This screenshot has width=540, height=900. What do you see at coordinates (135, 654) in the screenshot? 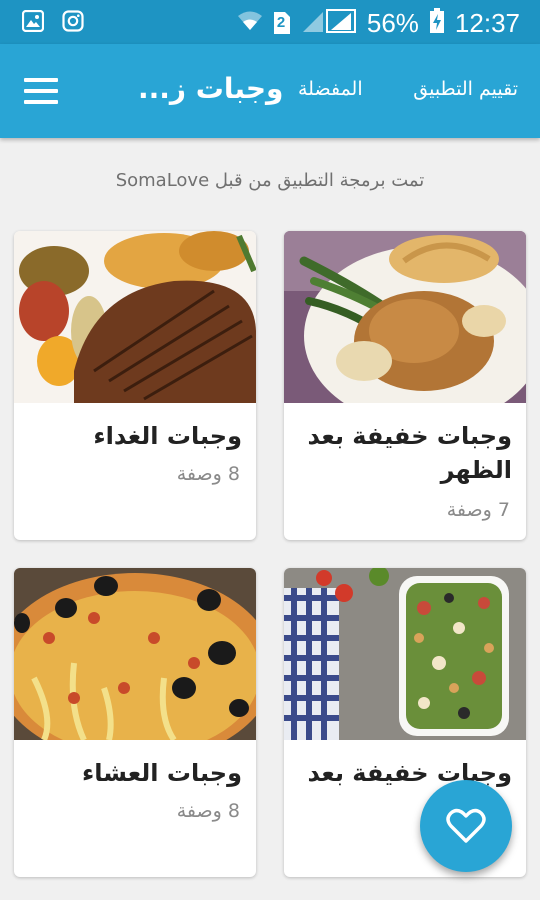
I see `pizza-image` at bounding box center [135, 654].